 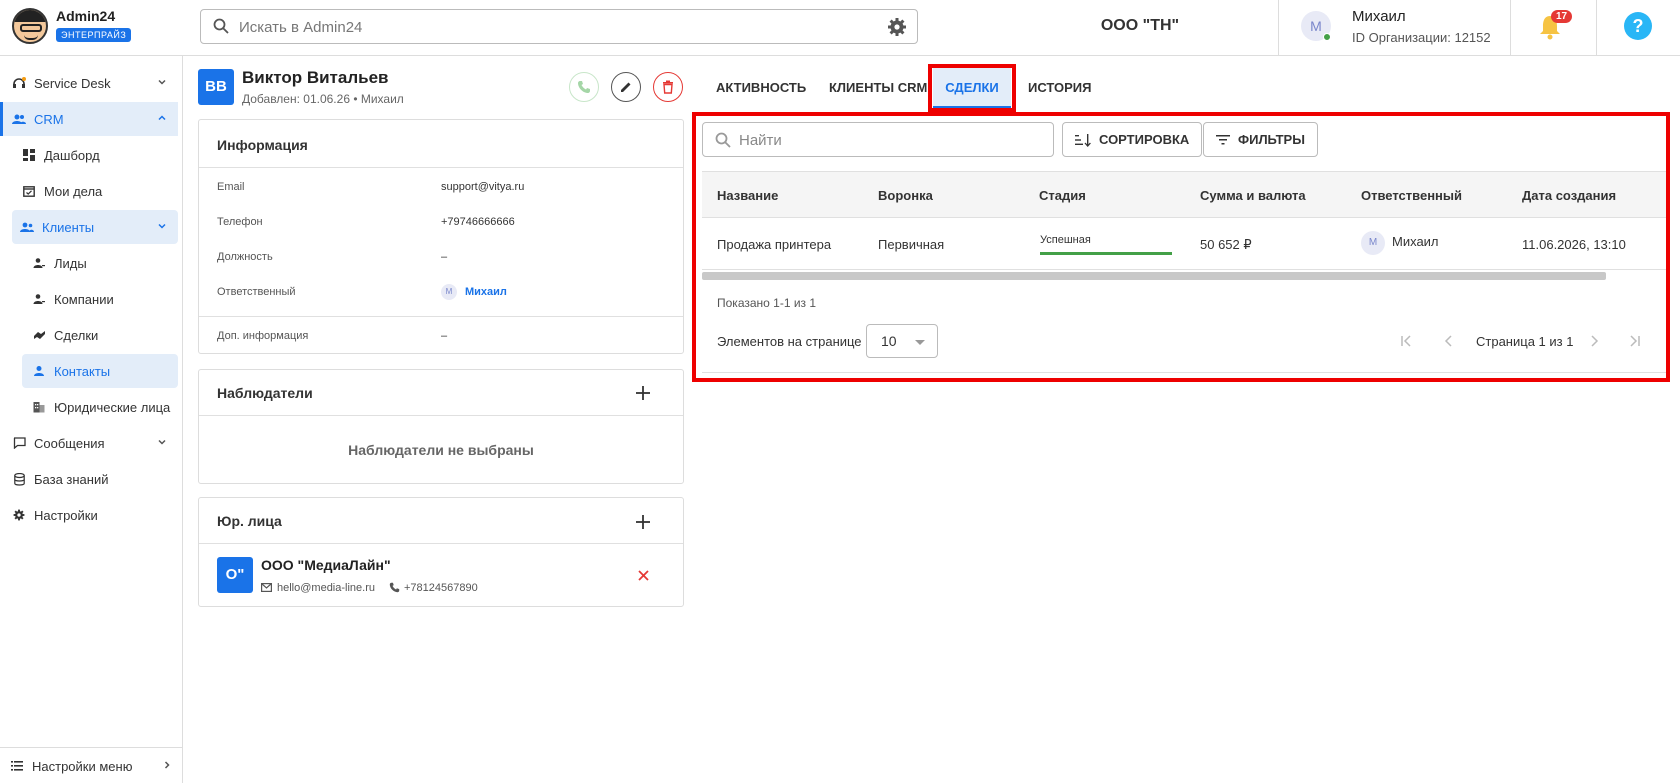 What do you see at coordinates (72, 155) in the screenshot?
I see `sidebar-item-label: Дашборд` at bounding box center [72, 155].